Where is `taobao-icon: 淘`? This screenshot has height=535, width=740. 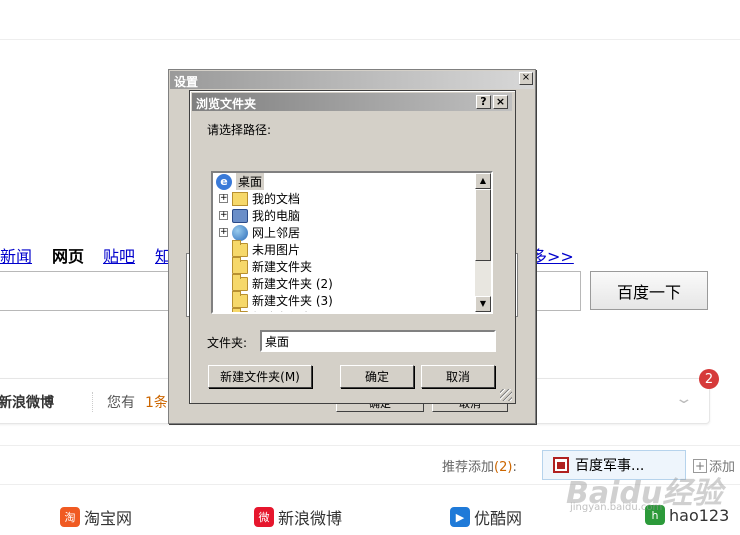
taobao-icon: 淘 is located at coordinates (70, 517).